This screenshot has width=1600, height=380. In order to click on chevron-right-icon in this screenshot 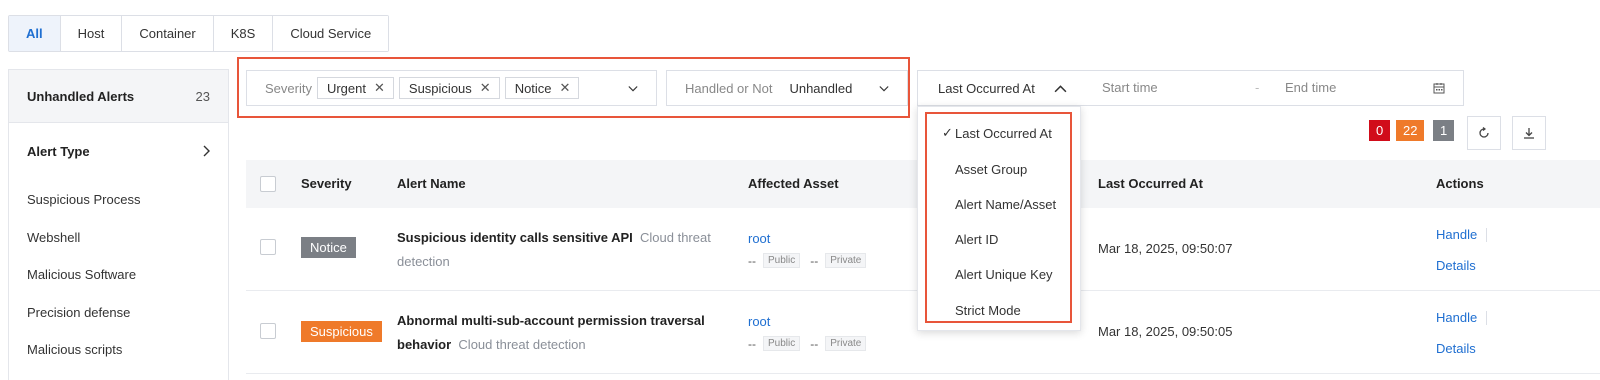, I will do `click(206, 151)`.